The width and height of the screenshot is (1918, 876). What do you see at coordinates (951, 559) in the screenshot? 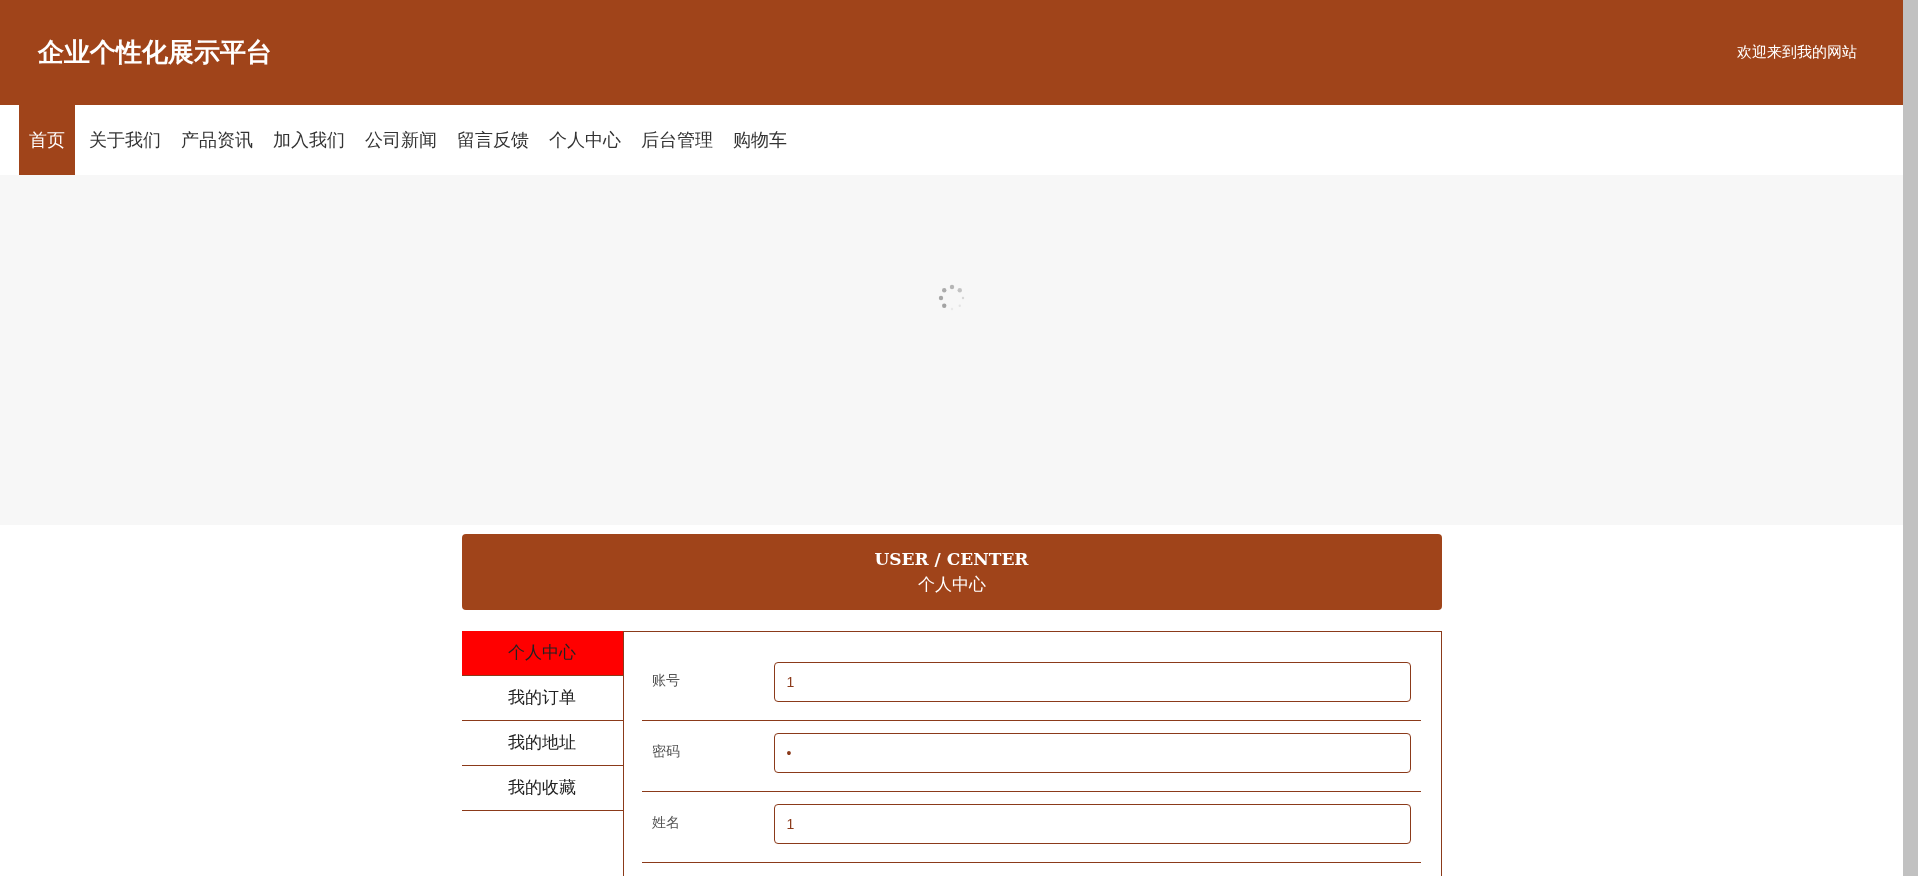
I see `section-title-english: USER / CENTER` at bounding box center [951, 559].